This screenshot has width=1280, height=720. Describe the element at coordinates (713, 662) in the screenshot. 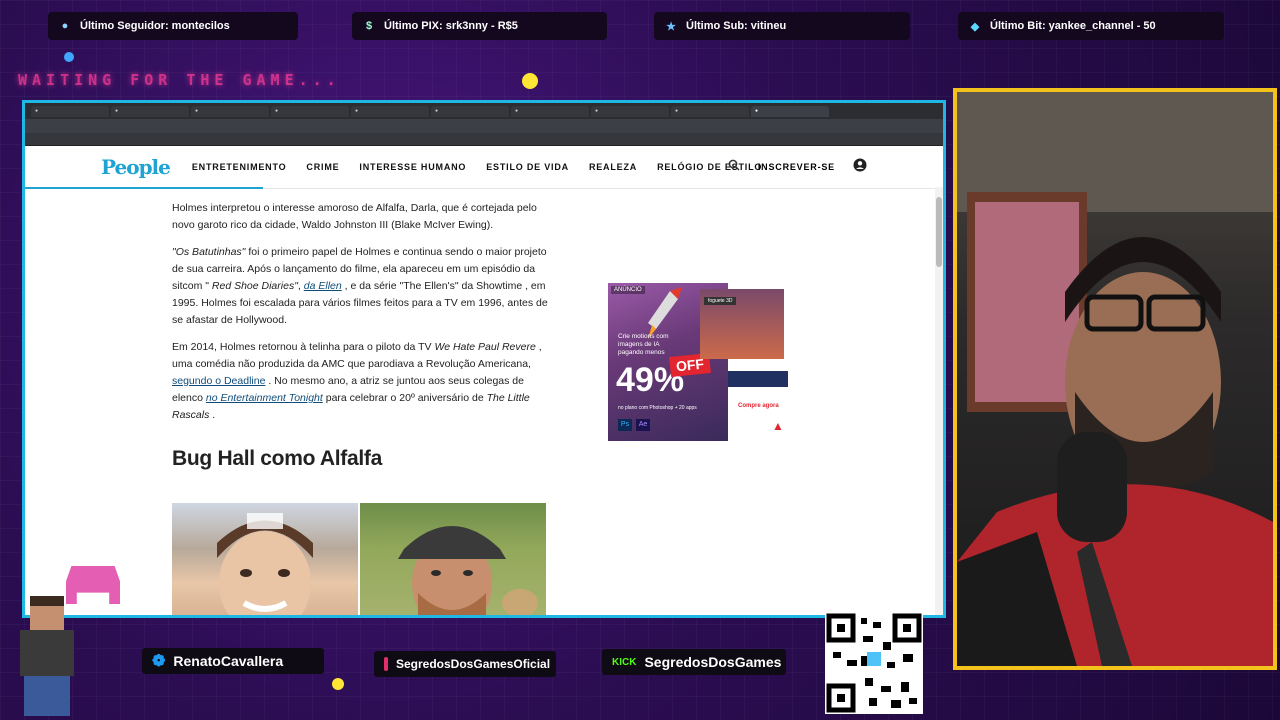

I see `kick-name: SegredosDosGames` at that location.